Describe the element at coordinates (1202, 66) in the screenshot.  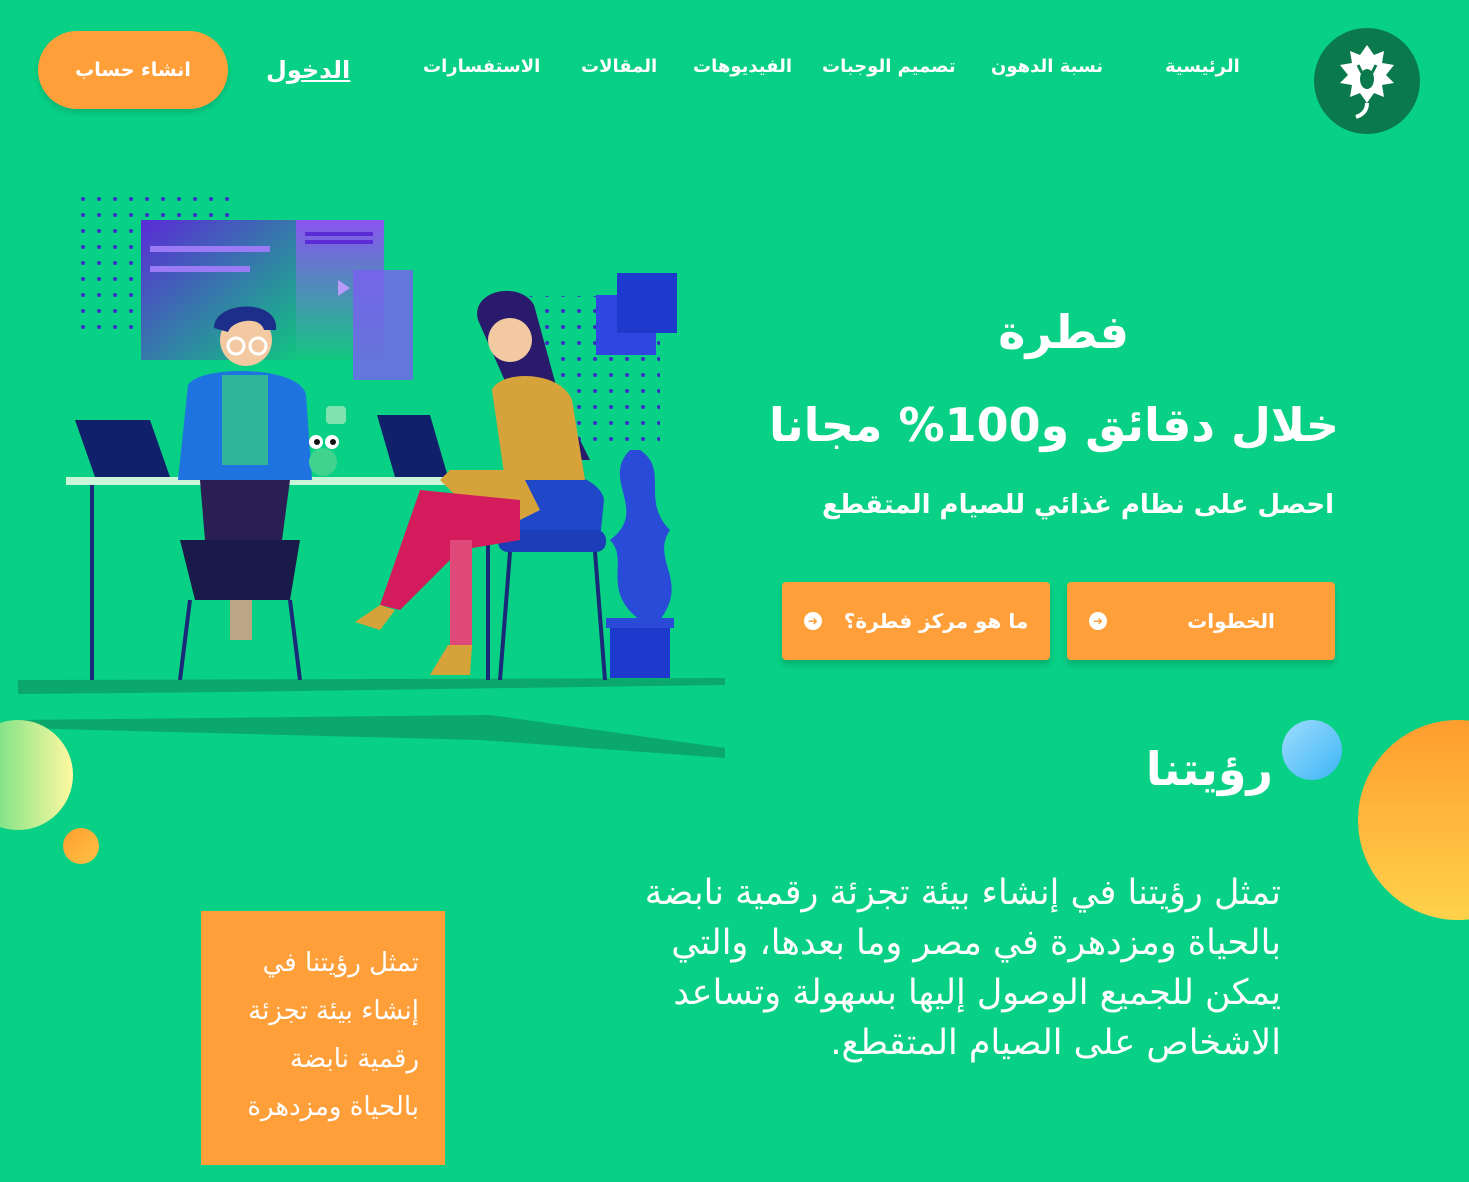
I see `nav-home: الرئيسية` at that location.